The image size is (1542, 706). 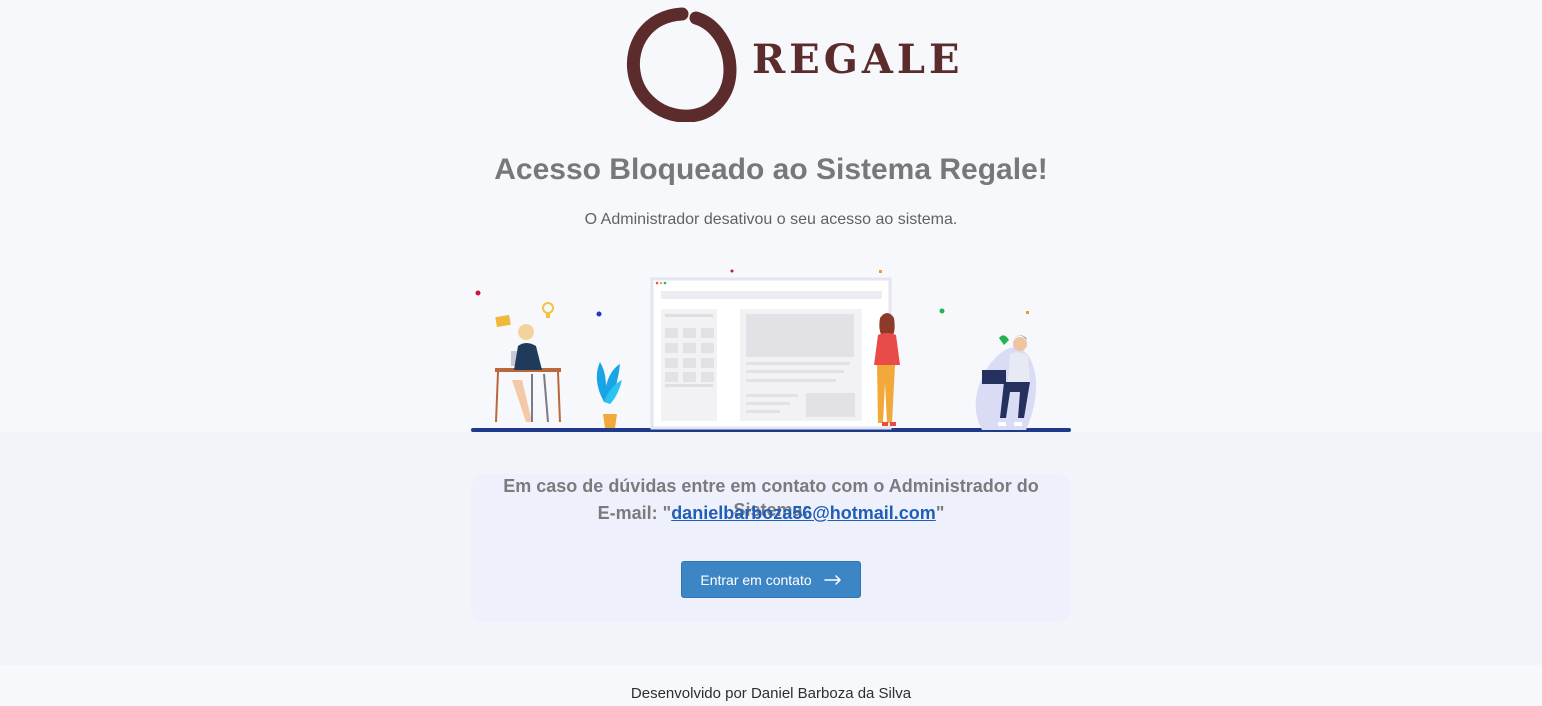 What do you see at coordinates (940, 513) in the screenshot?
I see `email-suffix: "` at bounding box center [940, 513].